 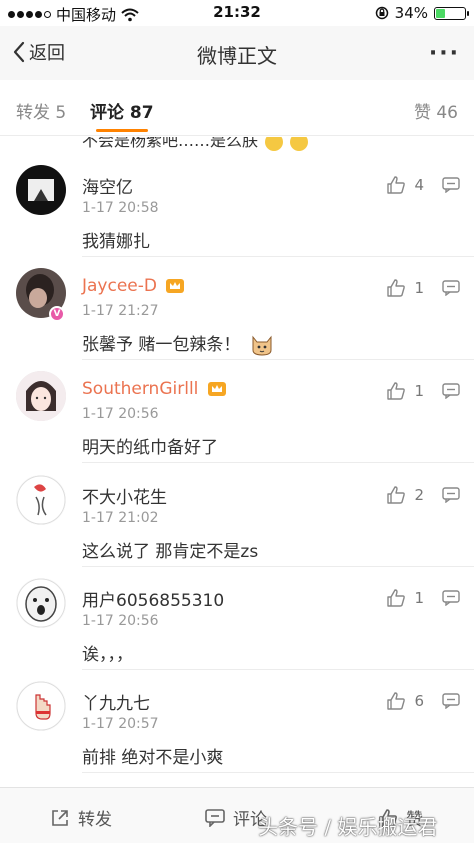 I want to click on repost-button: 转发, so click(x=81, y=817).